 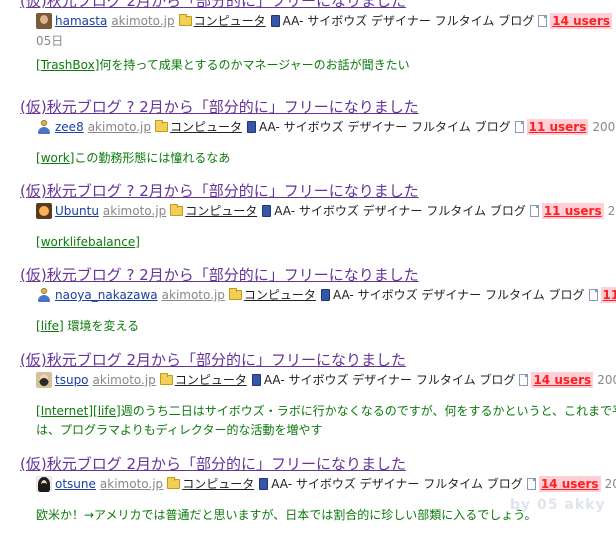 What do you see at coordinates (179, 430) in the screenshot?
I see `entry-comment-continued: は、プログラマよりもディレクター的な活動を増やす` at bounding box center [179, 430].